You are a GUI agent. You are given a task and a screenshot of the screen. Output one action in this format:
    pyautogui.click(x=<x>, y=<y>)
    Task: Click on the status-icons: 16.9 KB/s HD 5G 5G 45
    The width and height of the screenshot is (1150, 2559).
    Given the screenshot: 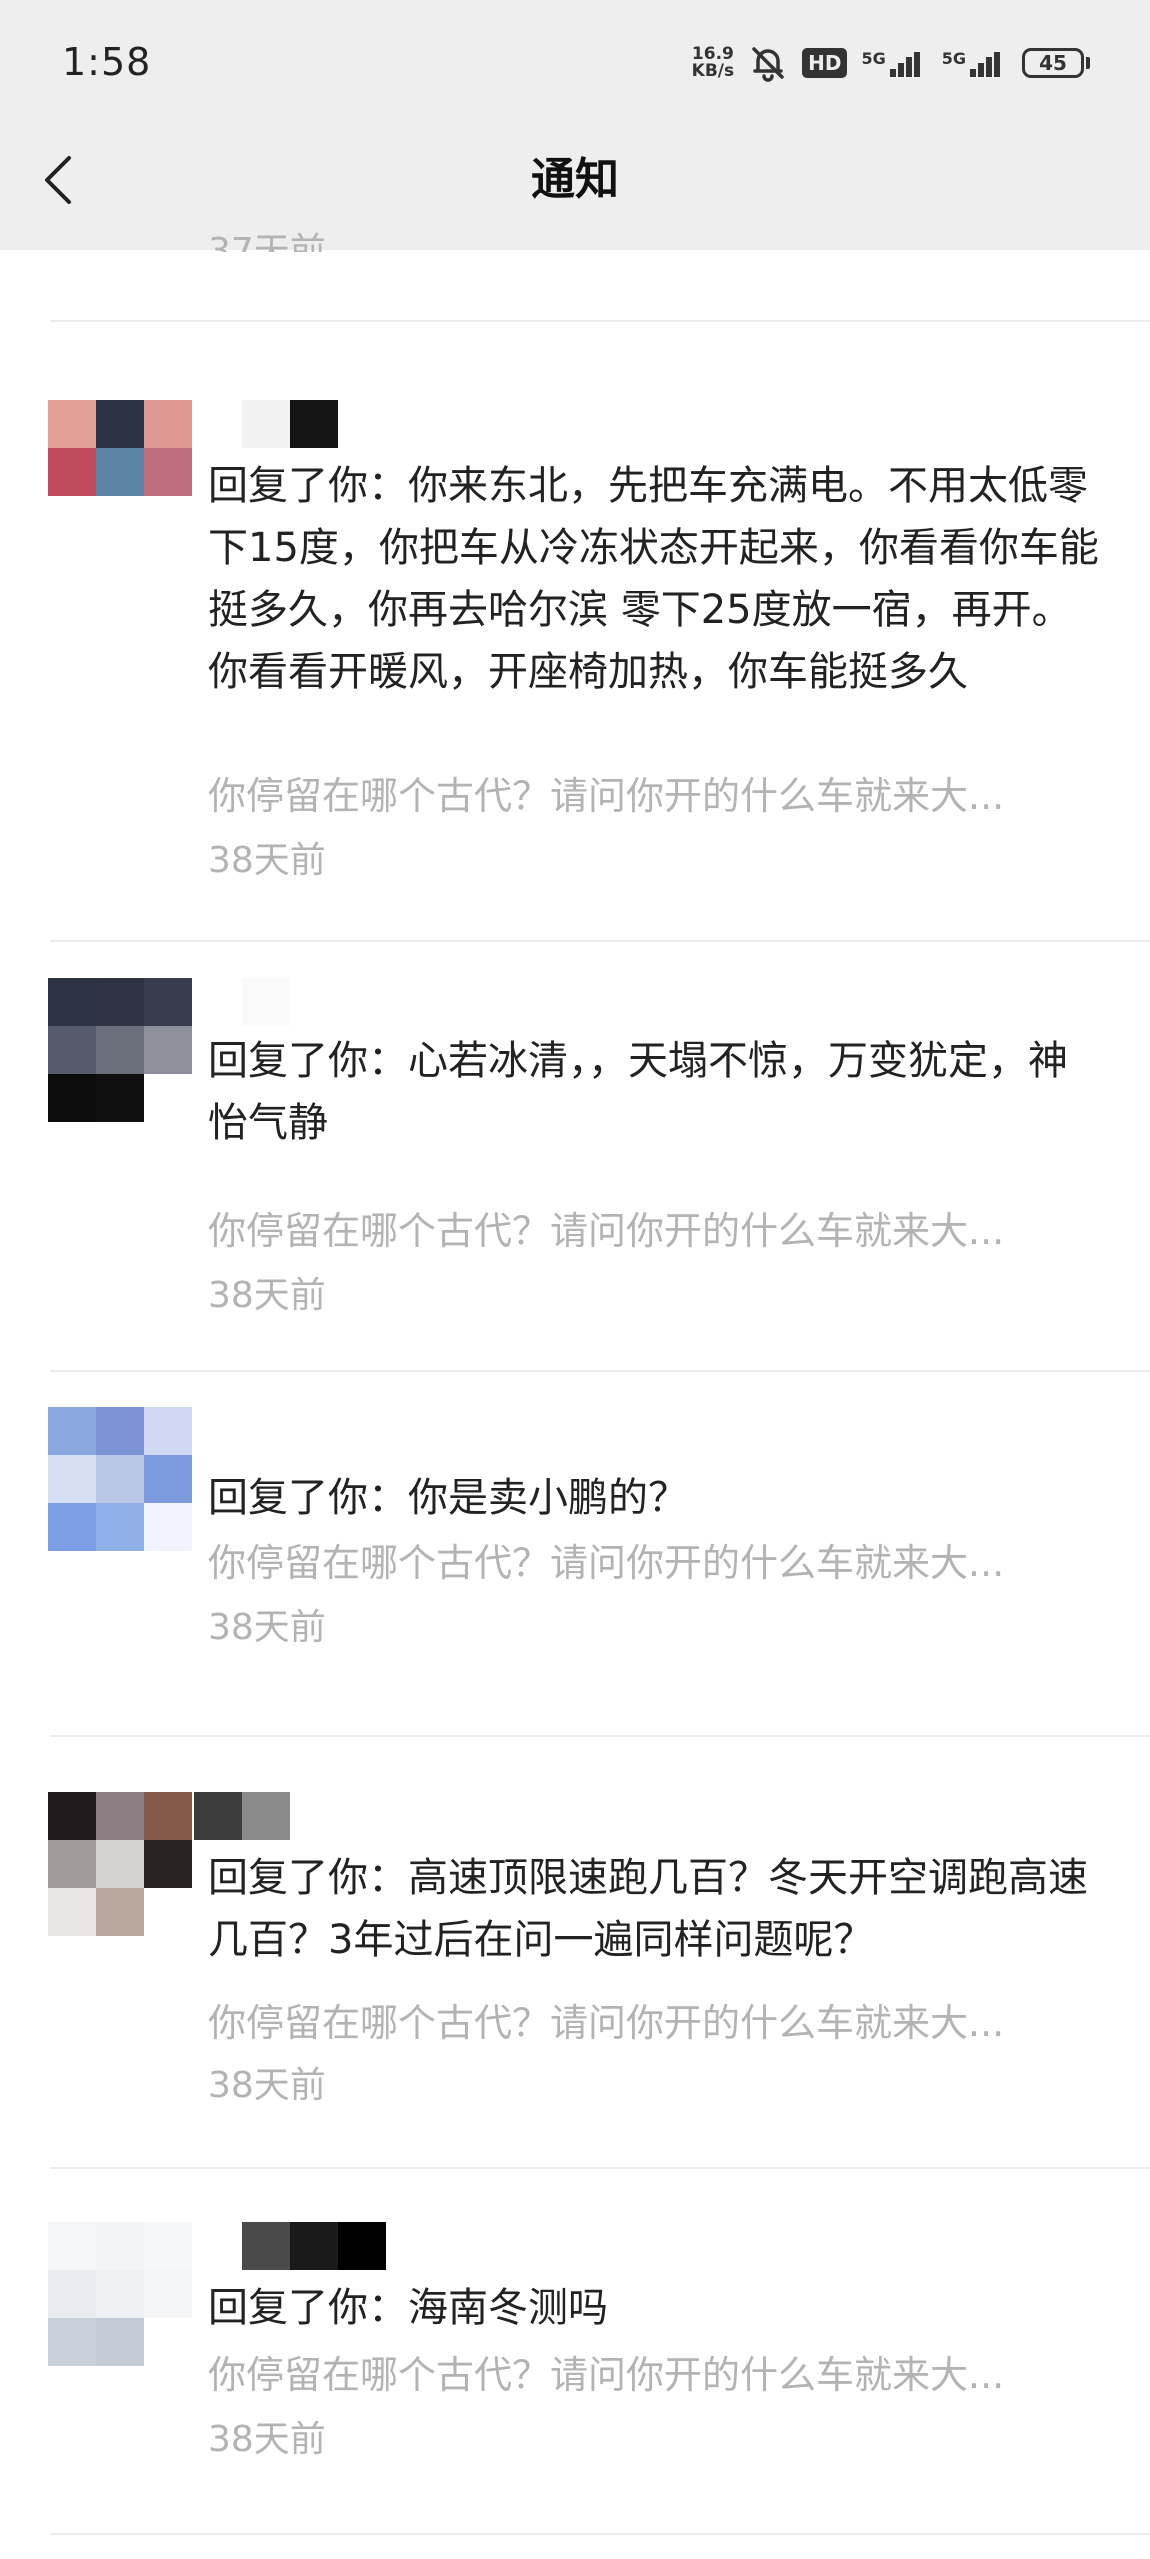 What is the action you would take?
    pyautogui.click(x=891, y=63)
    